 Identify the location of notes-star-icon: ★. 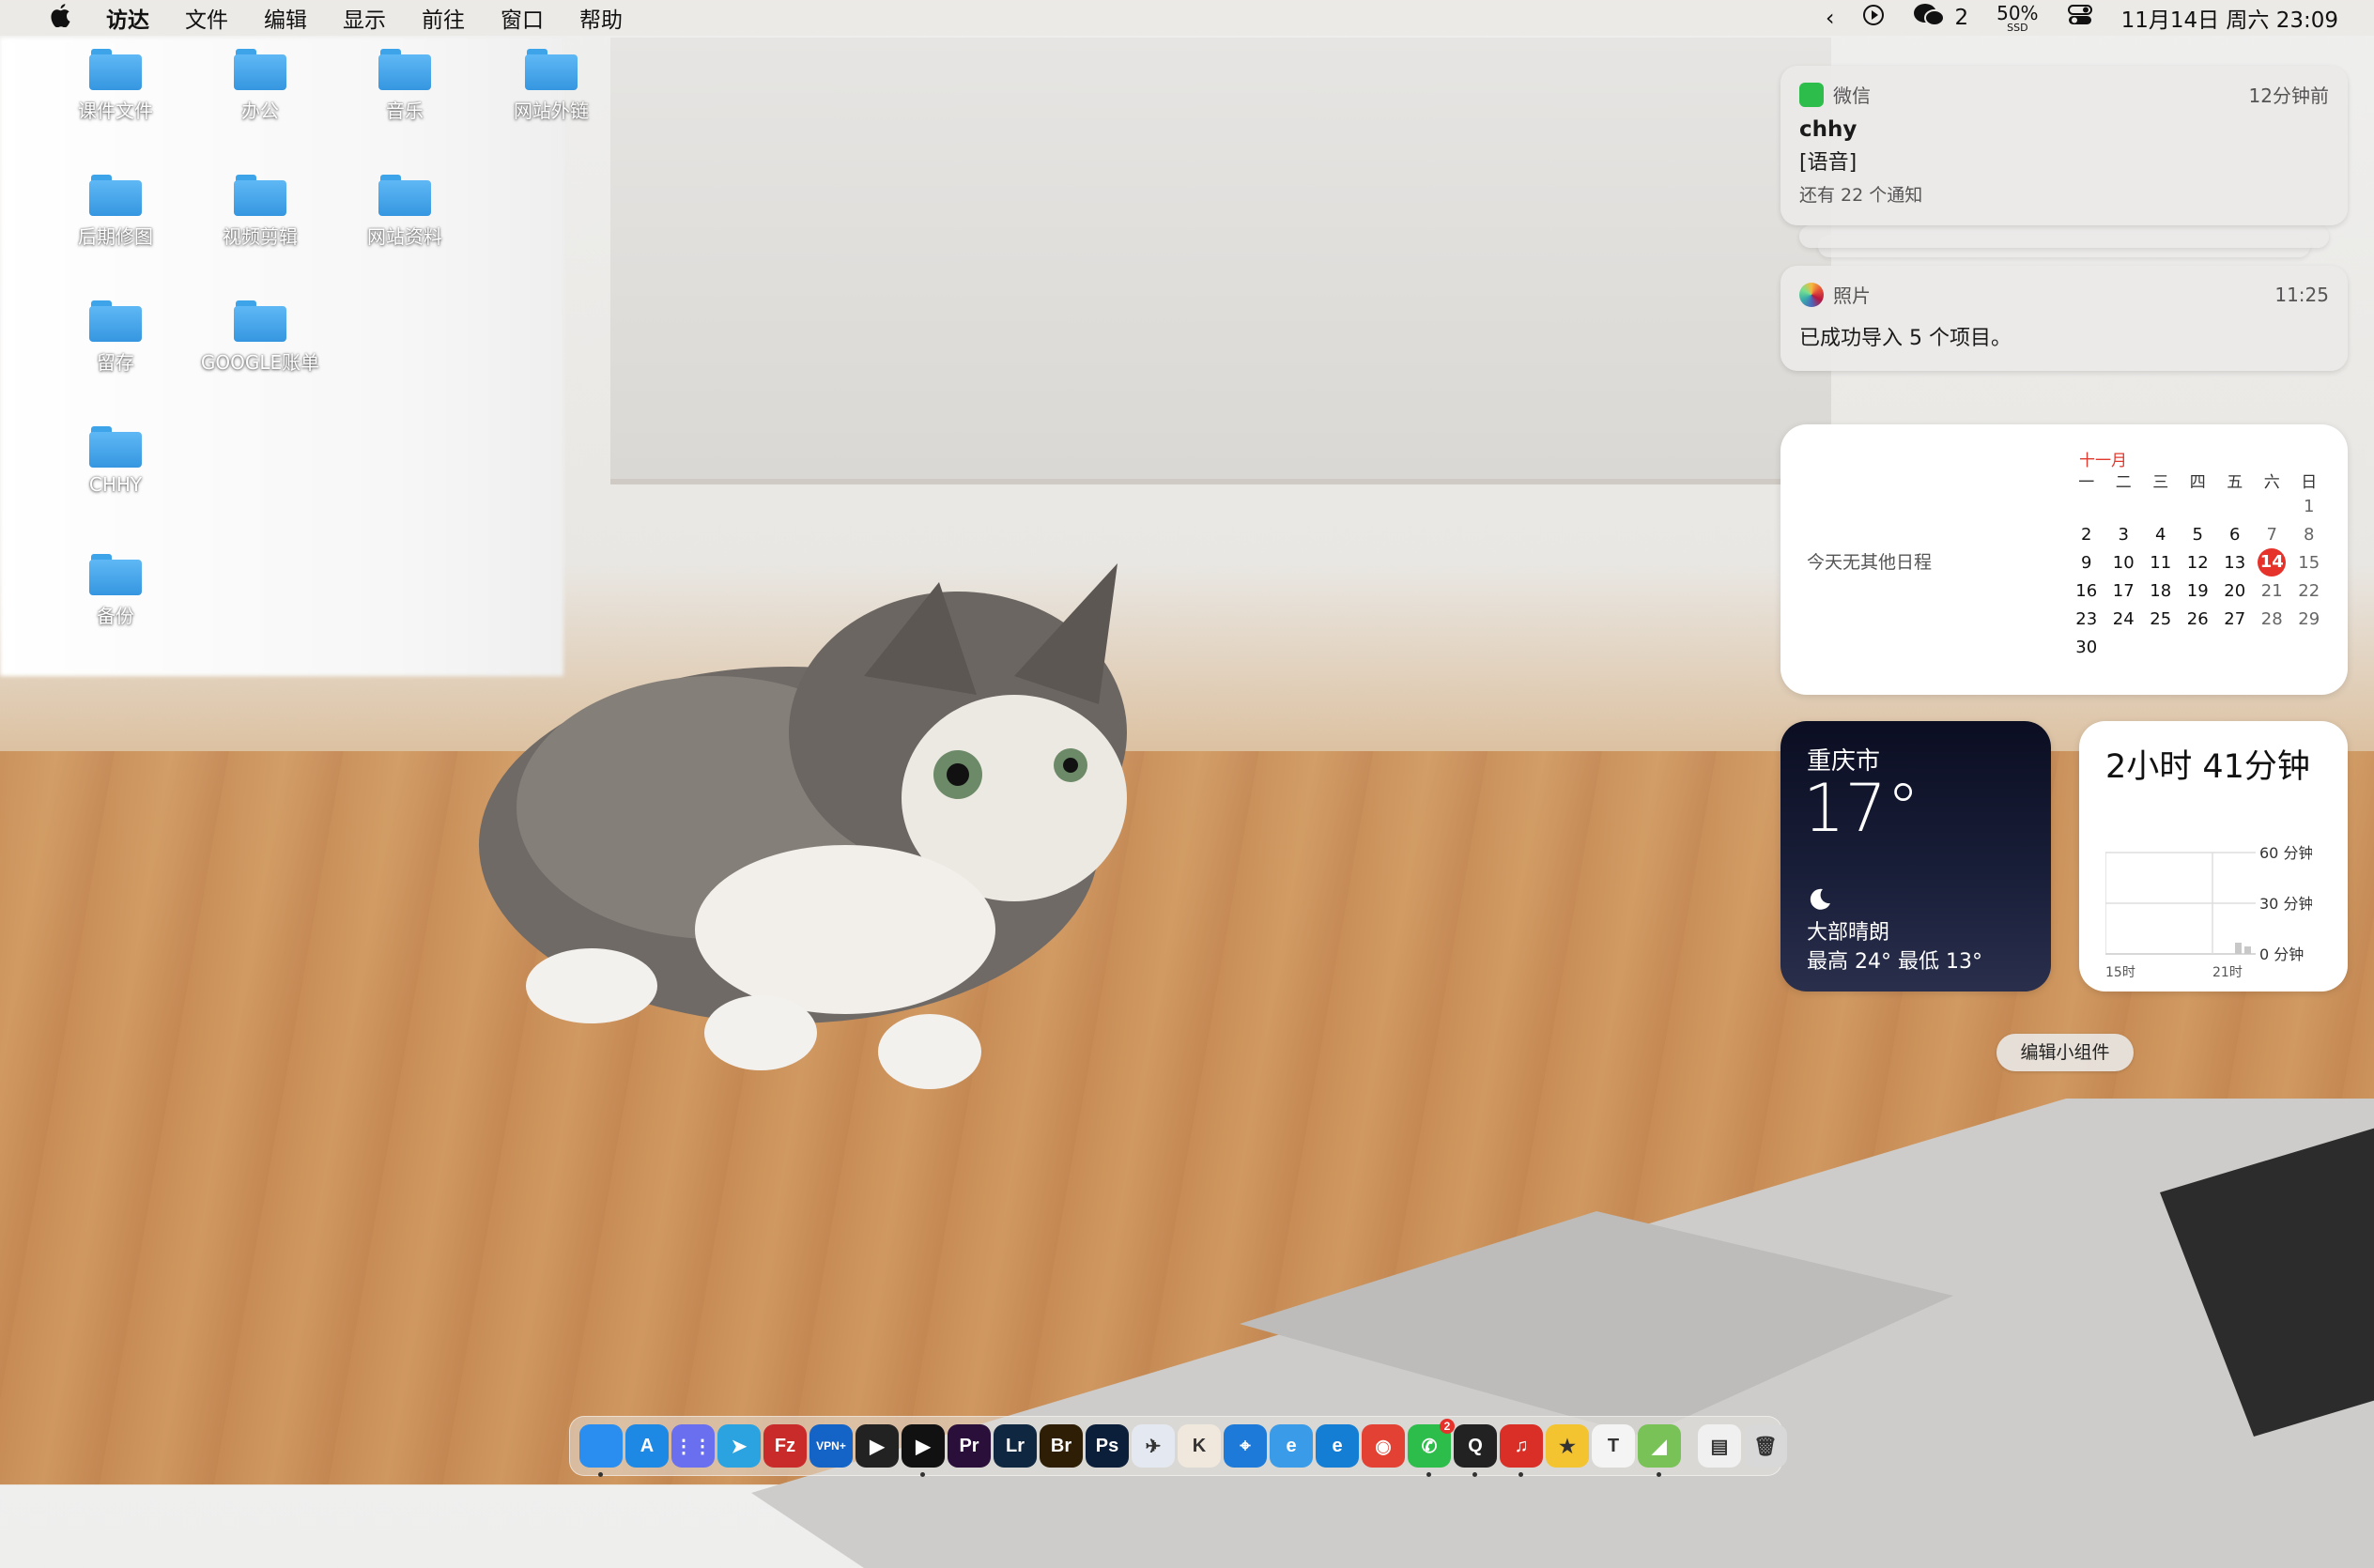
(1567, 1446).